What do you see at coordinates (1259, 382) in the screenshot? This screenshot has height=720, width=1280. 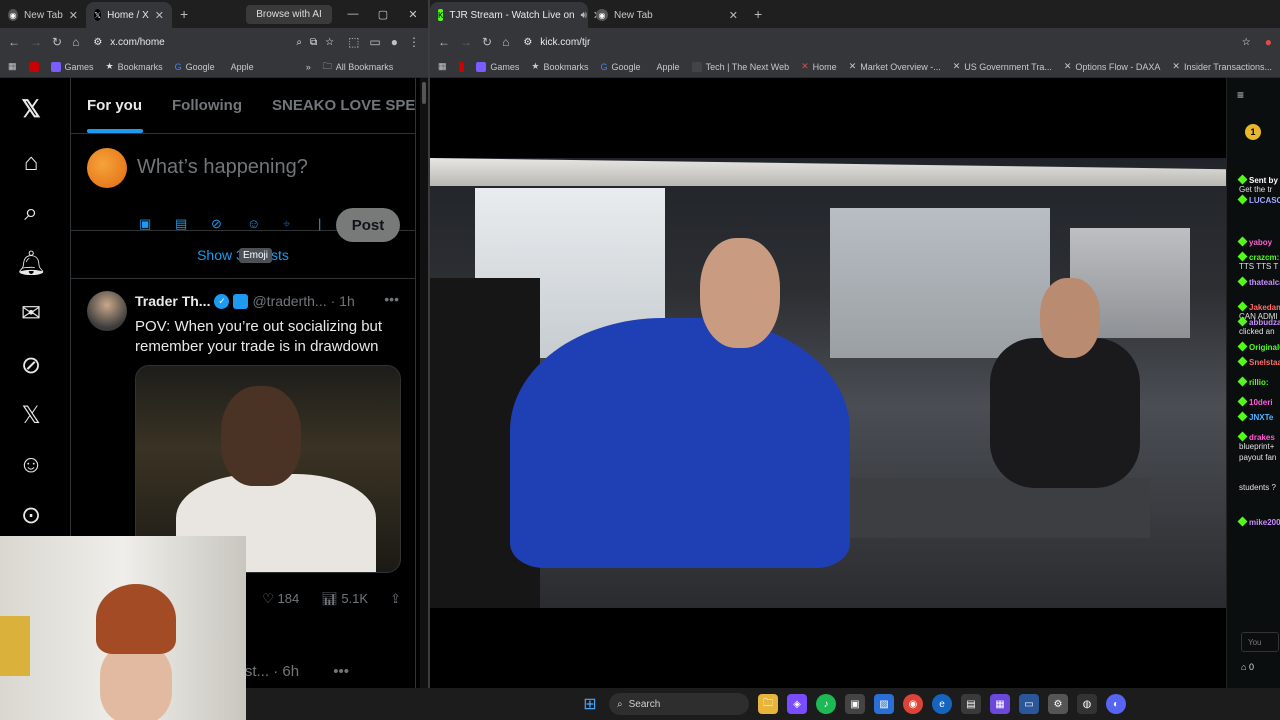 I see `chat-username: rillio:` at bounding box center [1259, 382].